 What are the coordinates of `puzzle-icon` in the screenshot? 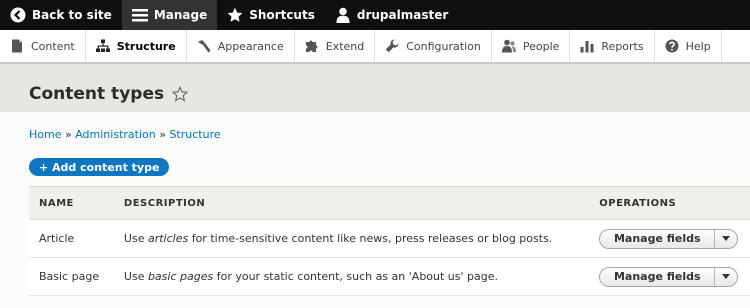 It's located at (311, 46).